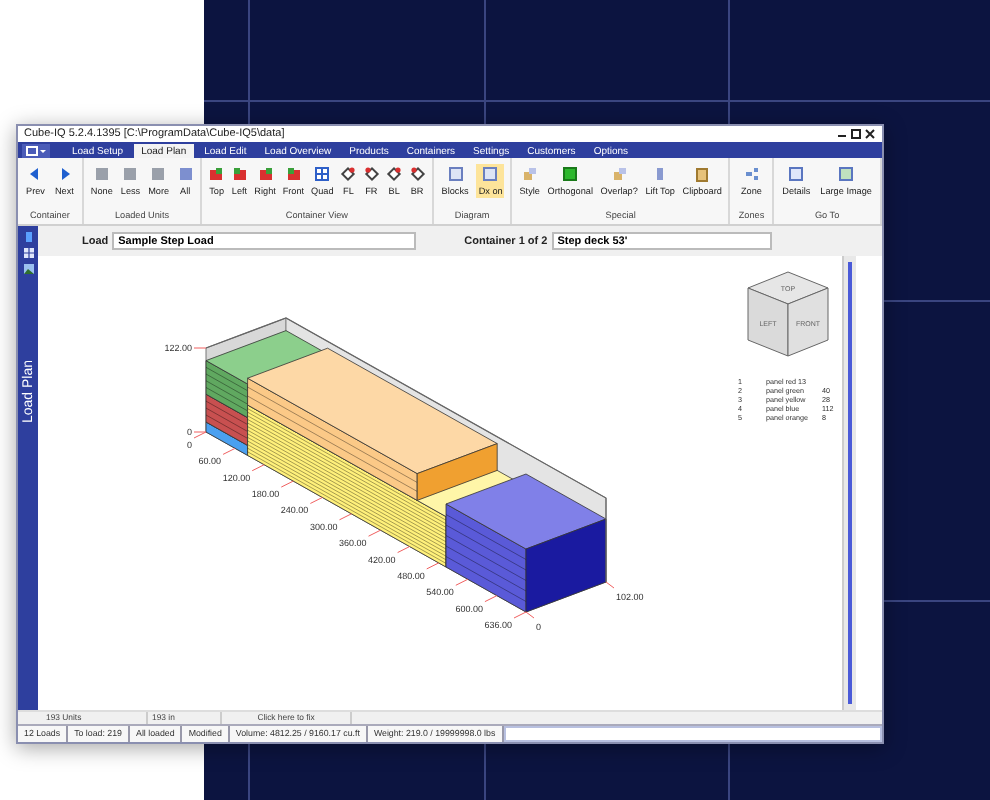 Image resolution: width=990 pixels, height=800 pixels. Describe the element at coordinates (788, 314) in the screenshot. I see `view-cube` at that location.